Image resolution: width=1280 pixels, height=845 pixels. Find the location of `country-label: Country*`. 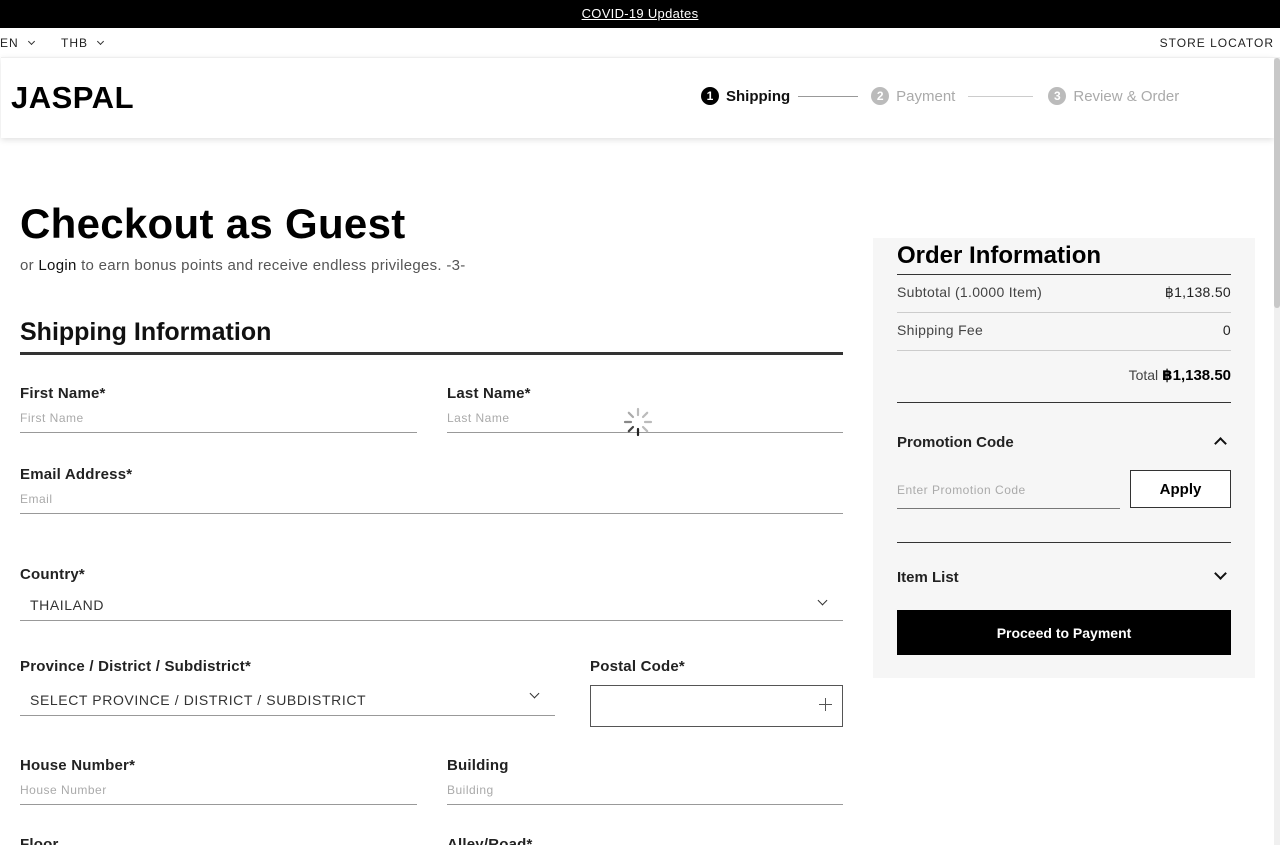

country-label: Country* is located at coordinates (52, 574).